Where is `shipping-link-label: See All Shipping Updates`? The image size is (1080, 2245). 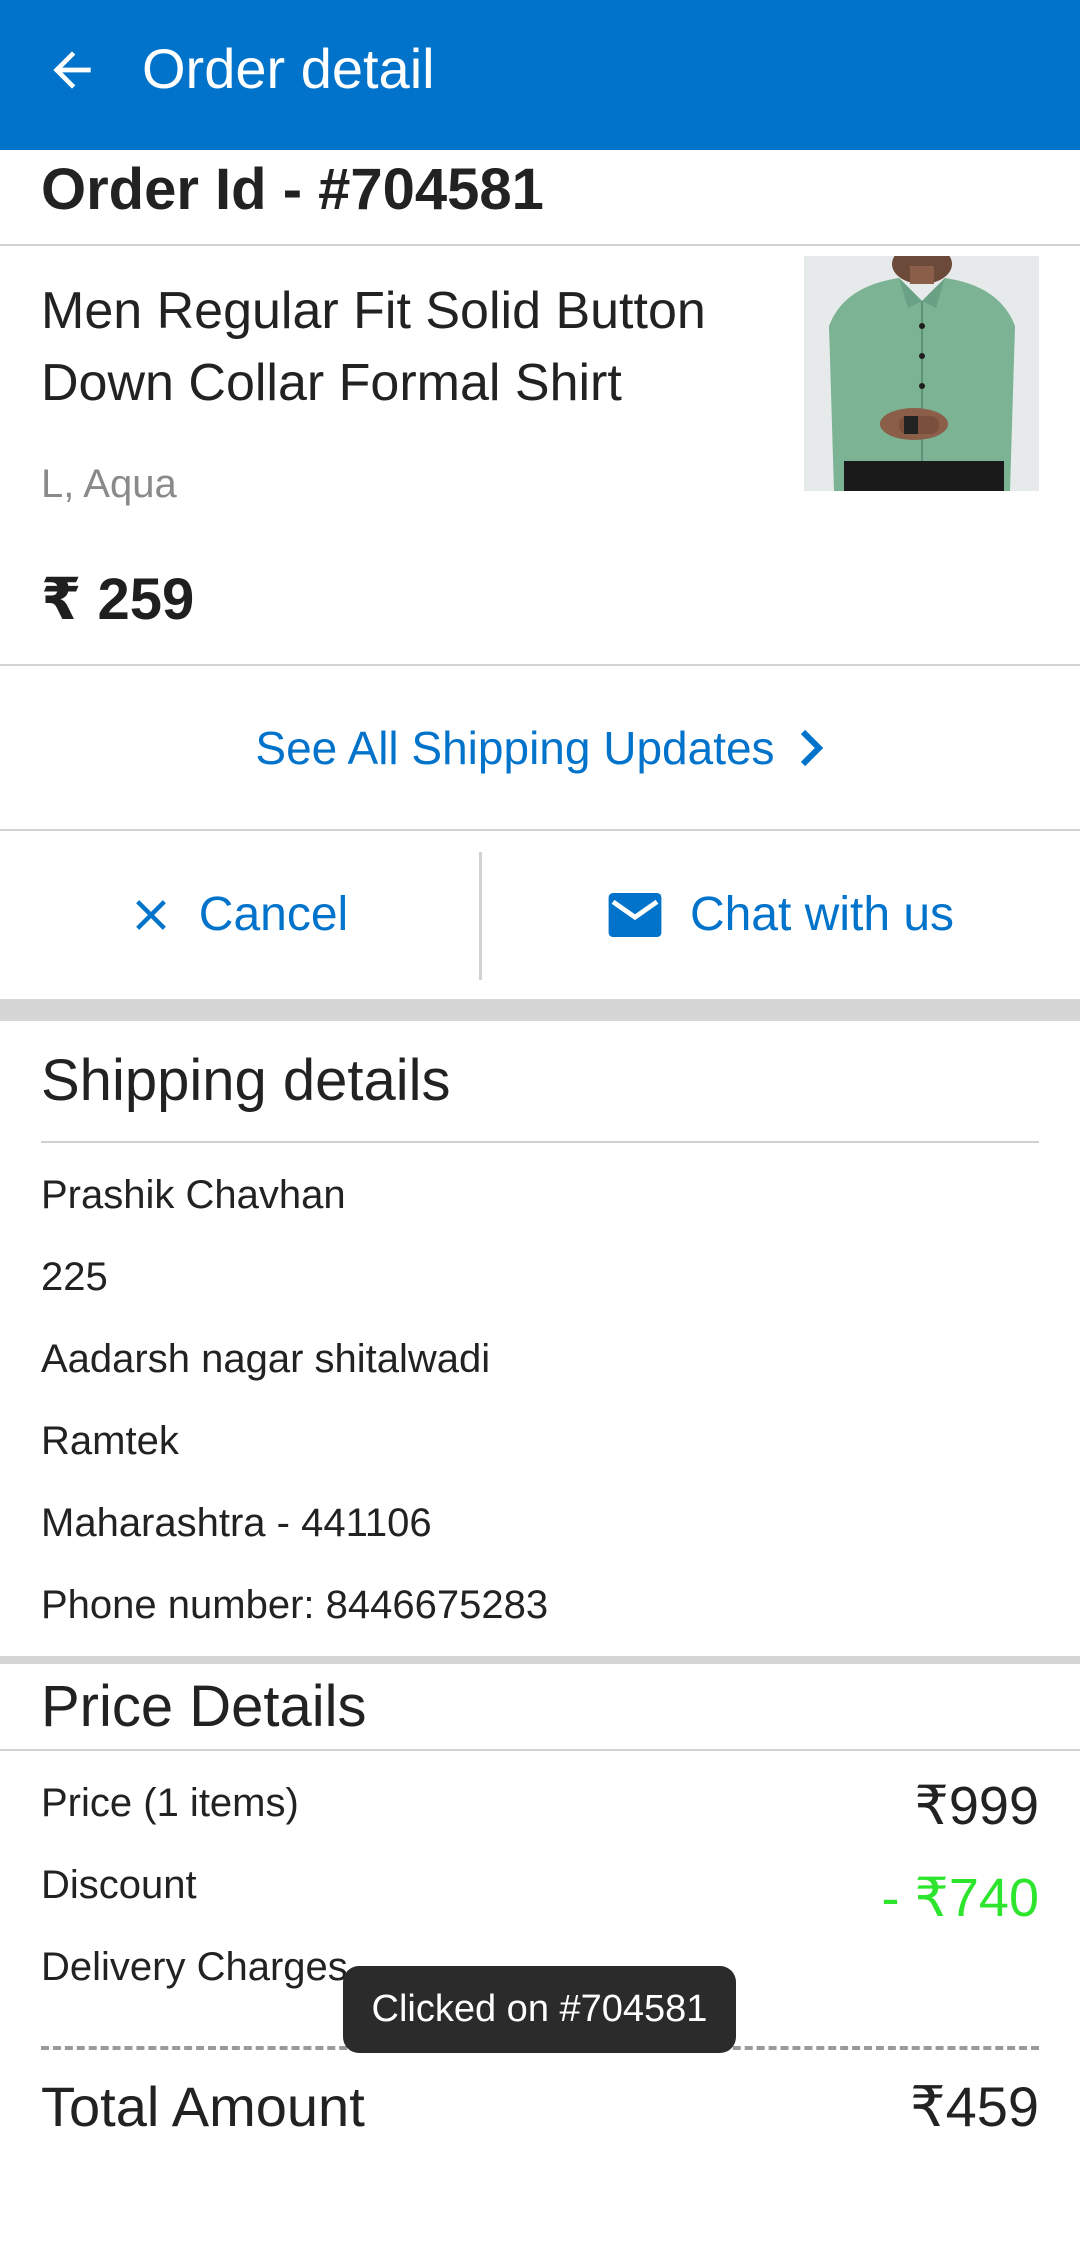
shipping-link-label: See All Shipping Updates is located at coordinates (515, 748).